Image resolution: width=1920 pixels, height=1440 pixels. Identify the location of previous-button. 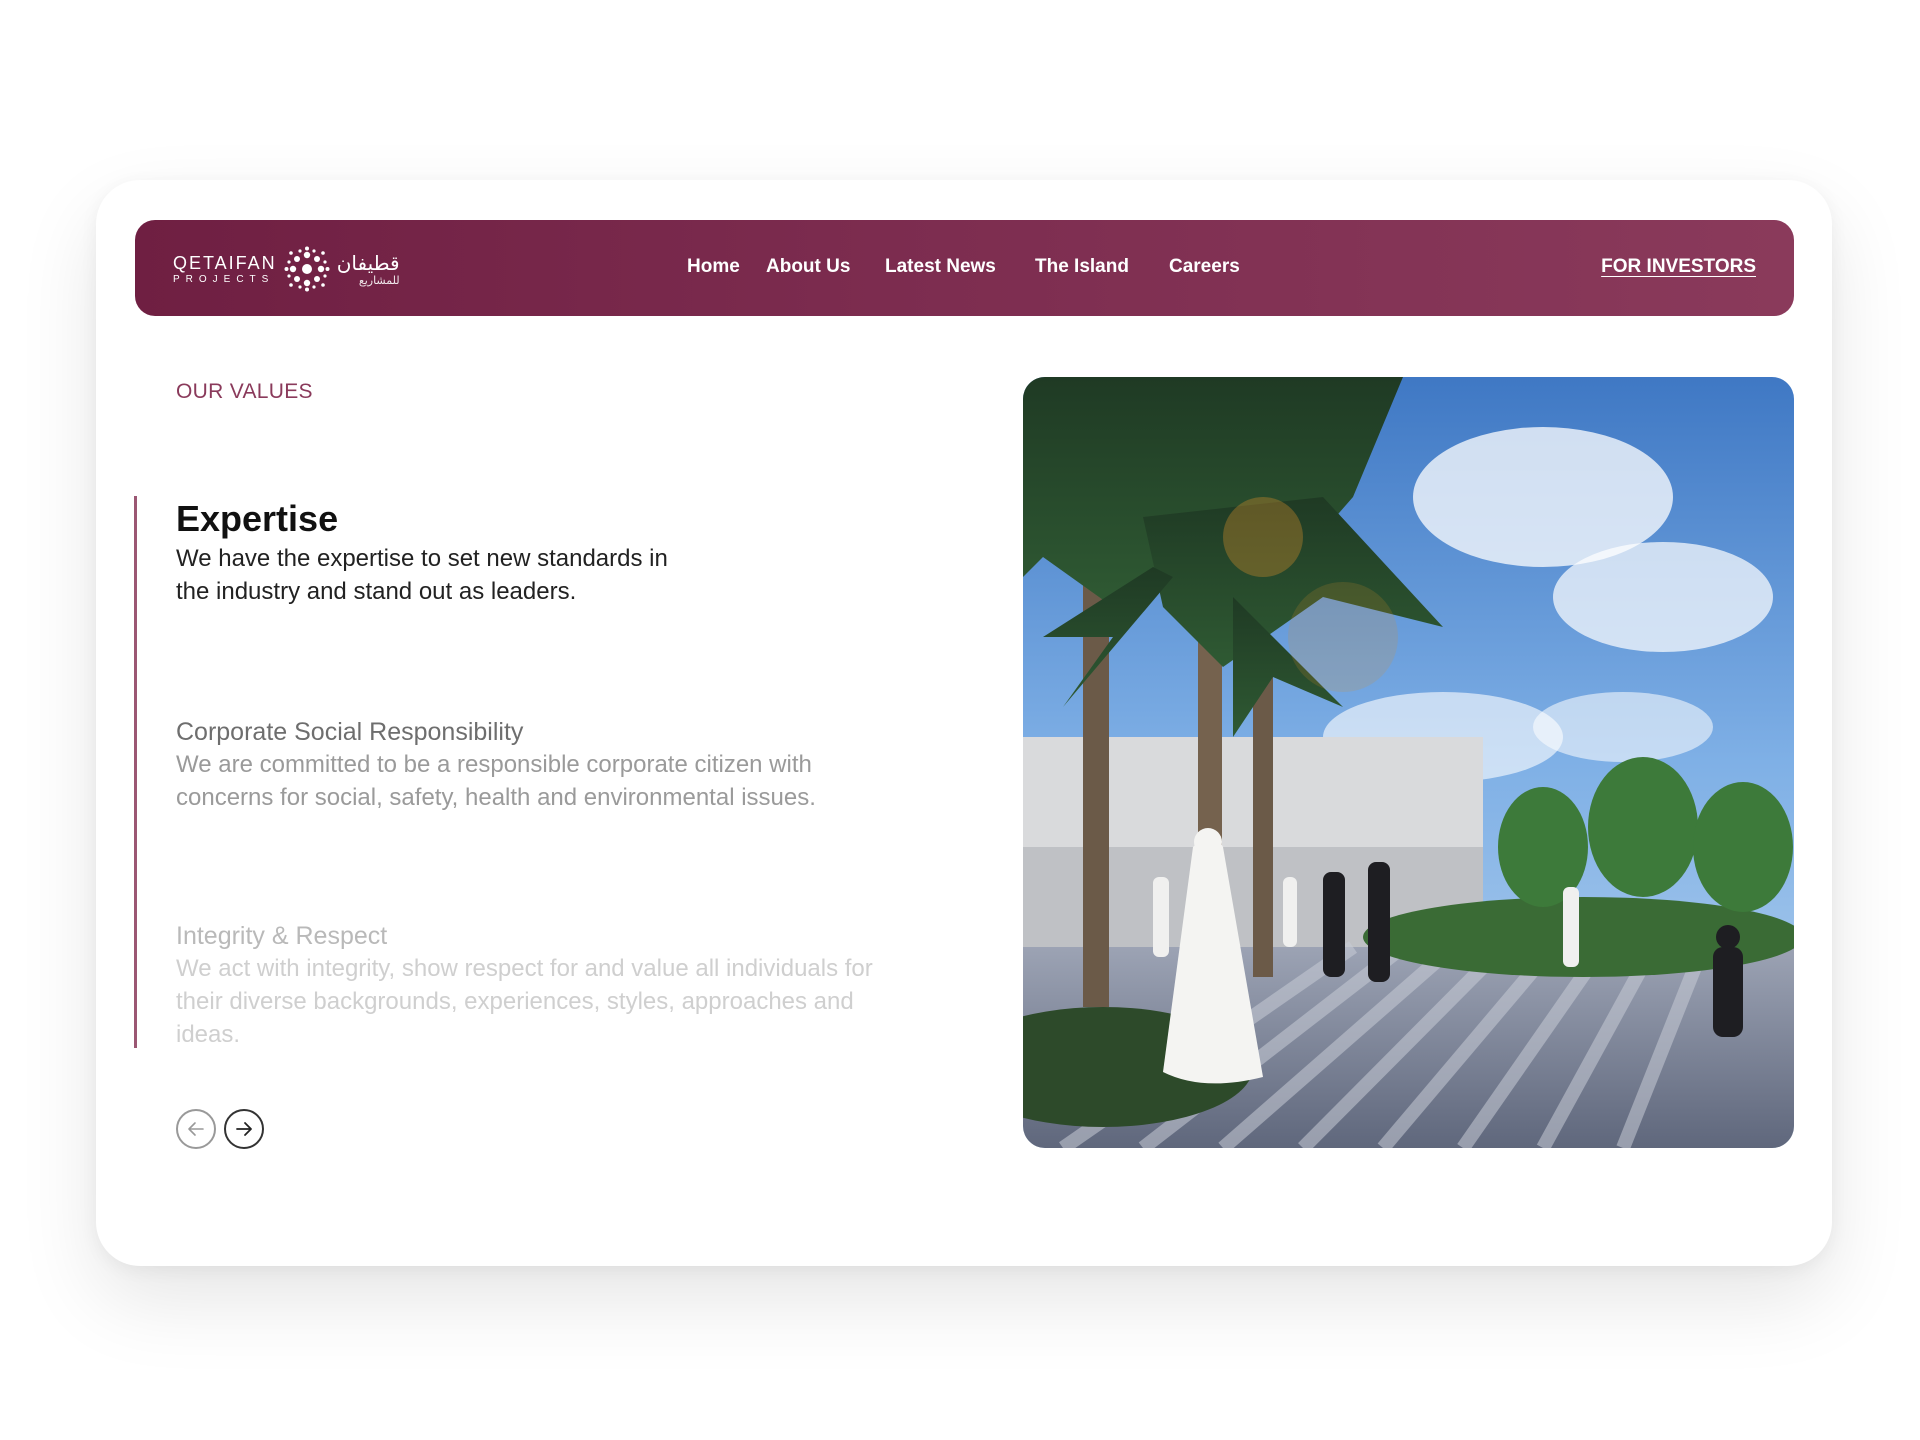
(196, 1129).